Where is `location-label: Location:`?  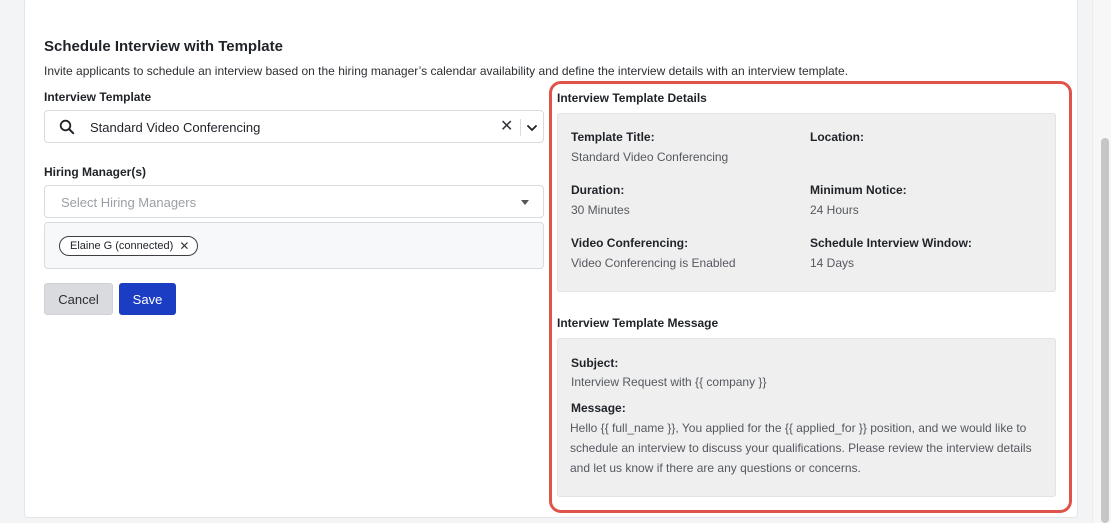
location-label: Location: is located at coordinates (837, 137).